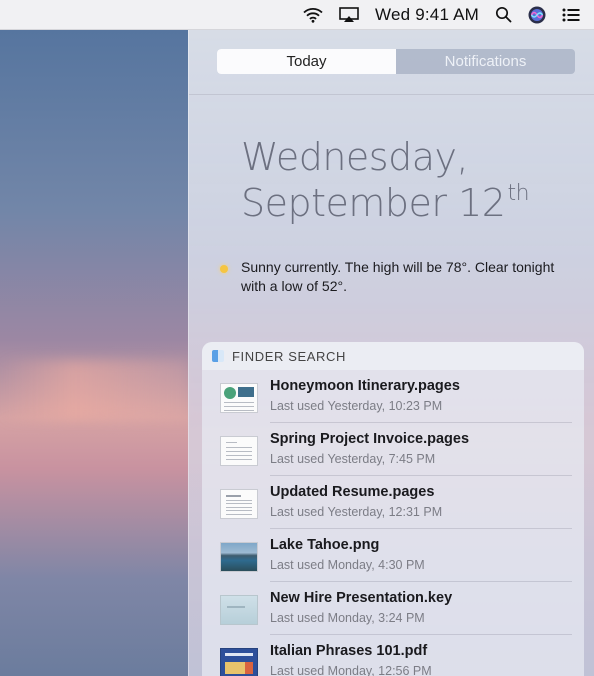 Image resolution: width=594 pixels, height=676 pixels. Describe the element at coordinates (353, 459) in the screenshot. I see `file-last-used: Last used Yesterday, 7:45 PM` at that location.